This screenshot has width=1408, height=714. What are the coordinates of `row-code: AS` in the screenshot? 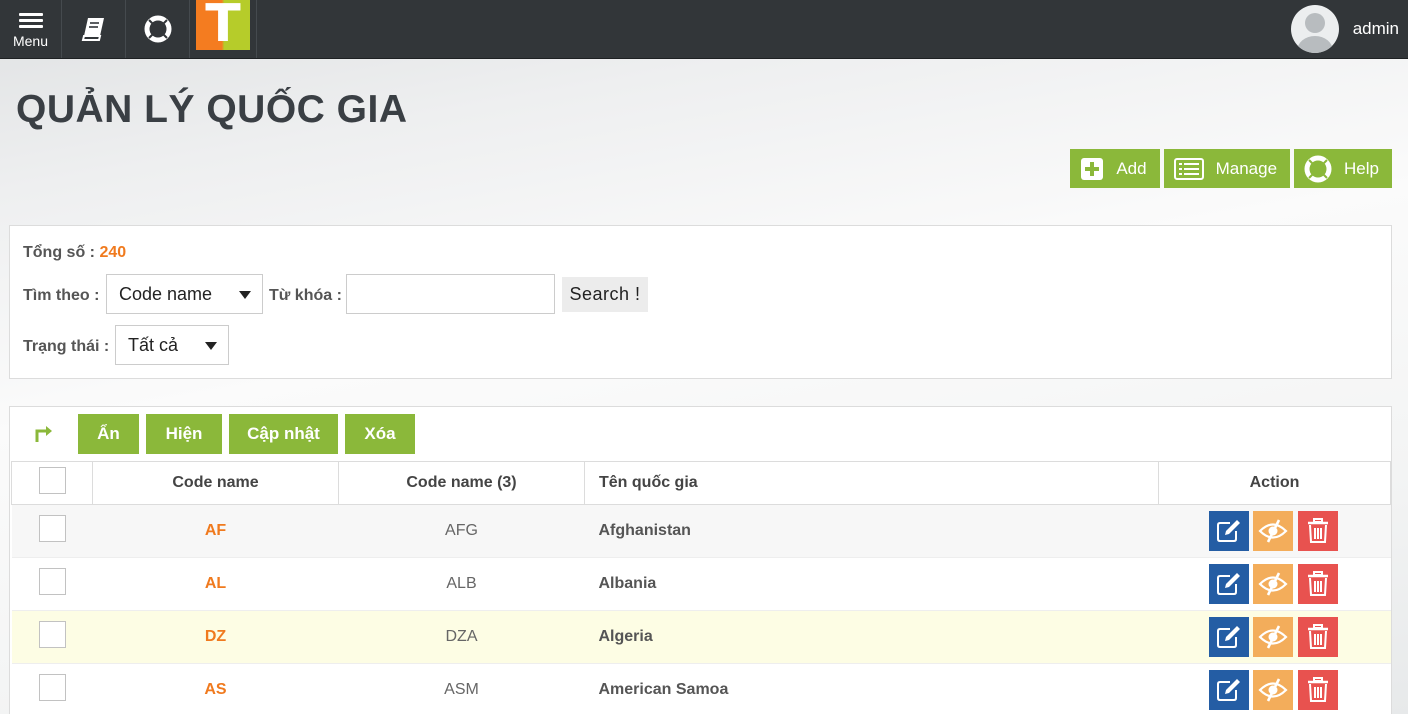 It's located at (215, 688).